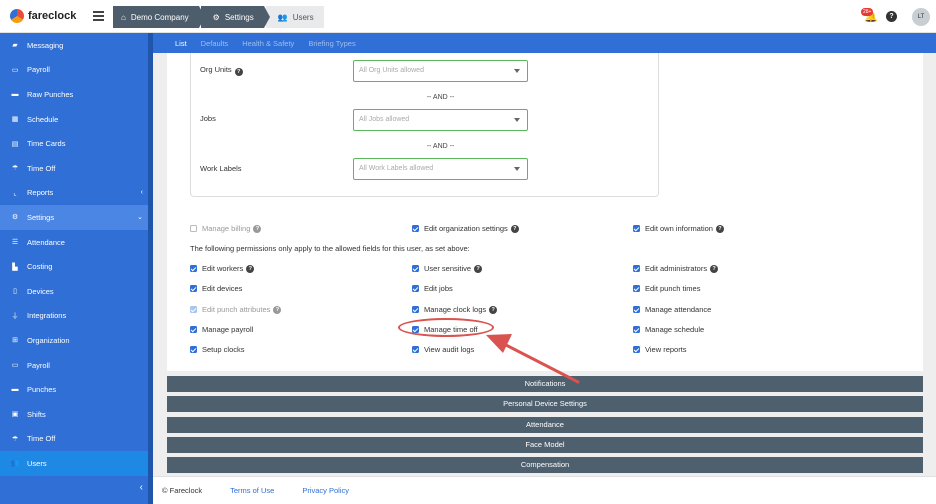 This screenshot has height=504, width=936. I want to click on org-units-select: All Org Units allowed, so click(440, 71).